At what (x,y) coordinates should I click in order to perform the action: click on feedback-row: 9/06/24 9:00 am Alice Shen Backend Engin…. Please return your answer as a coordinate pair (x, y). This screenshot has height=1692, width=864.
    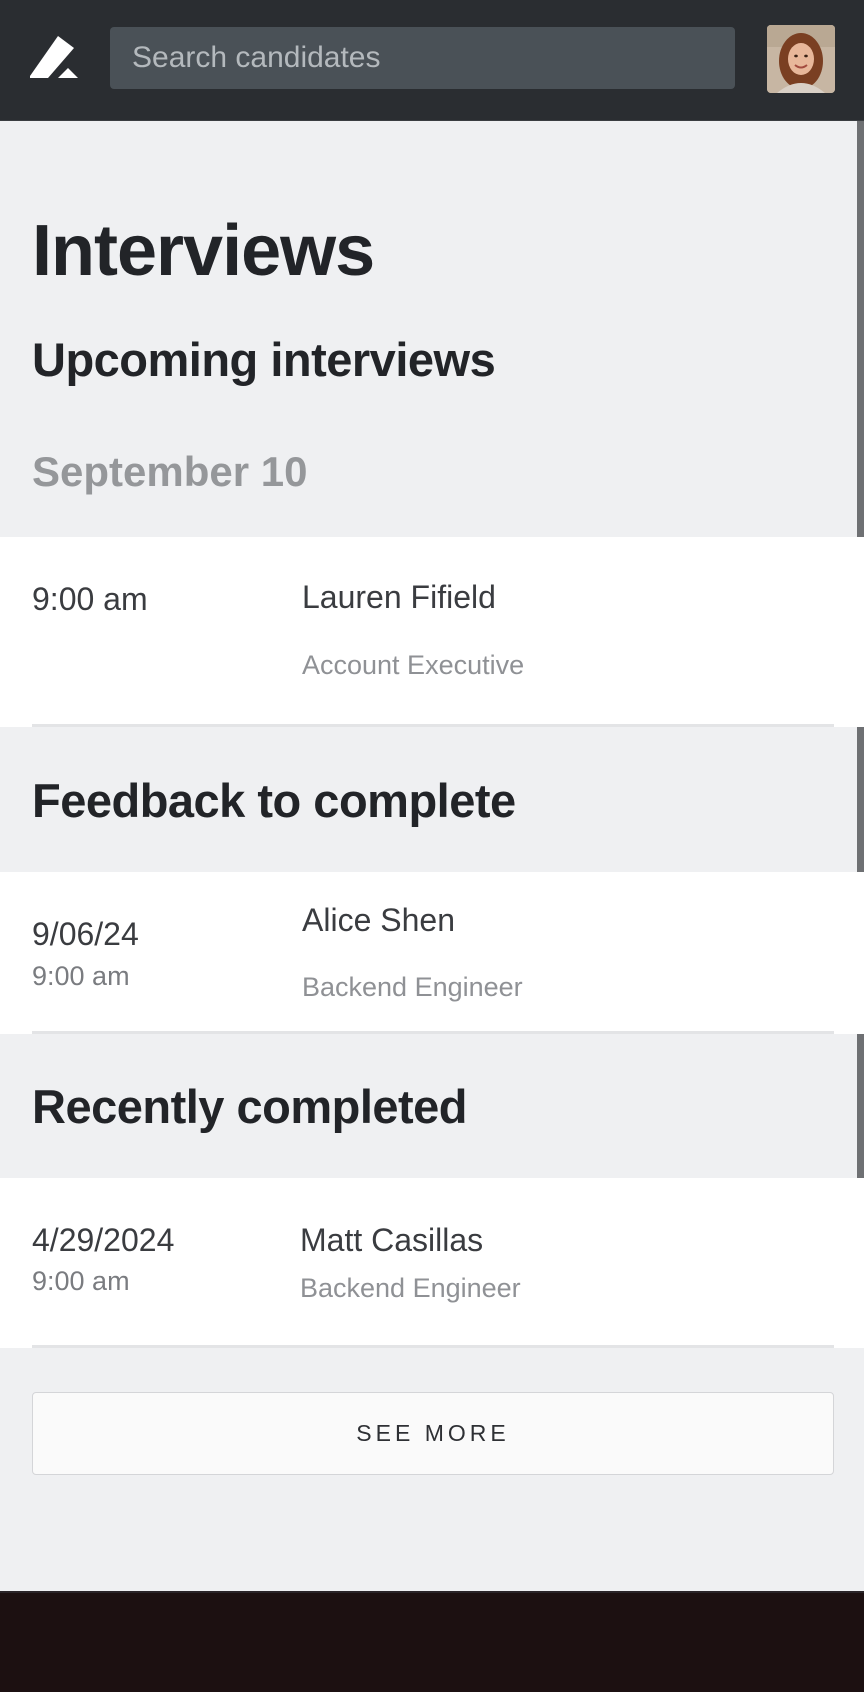
    Looking at the image, I should click on (432, 953).